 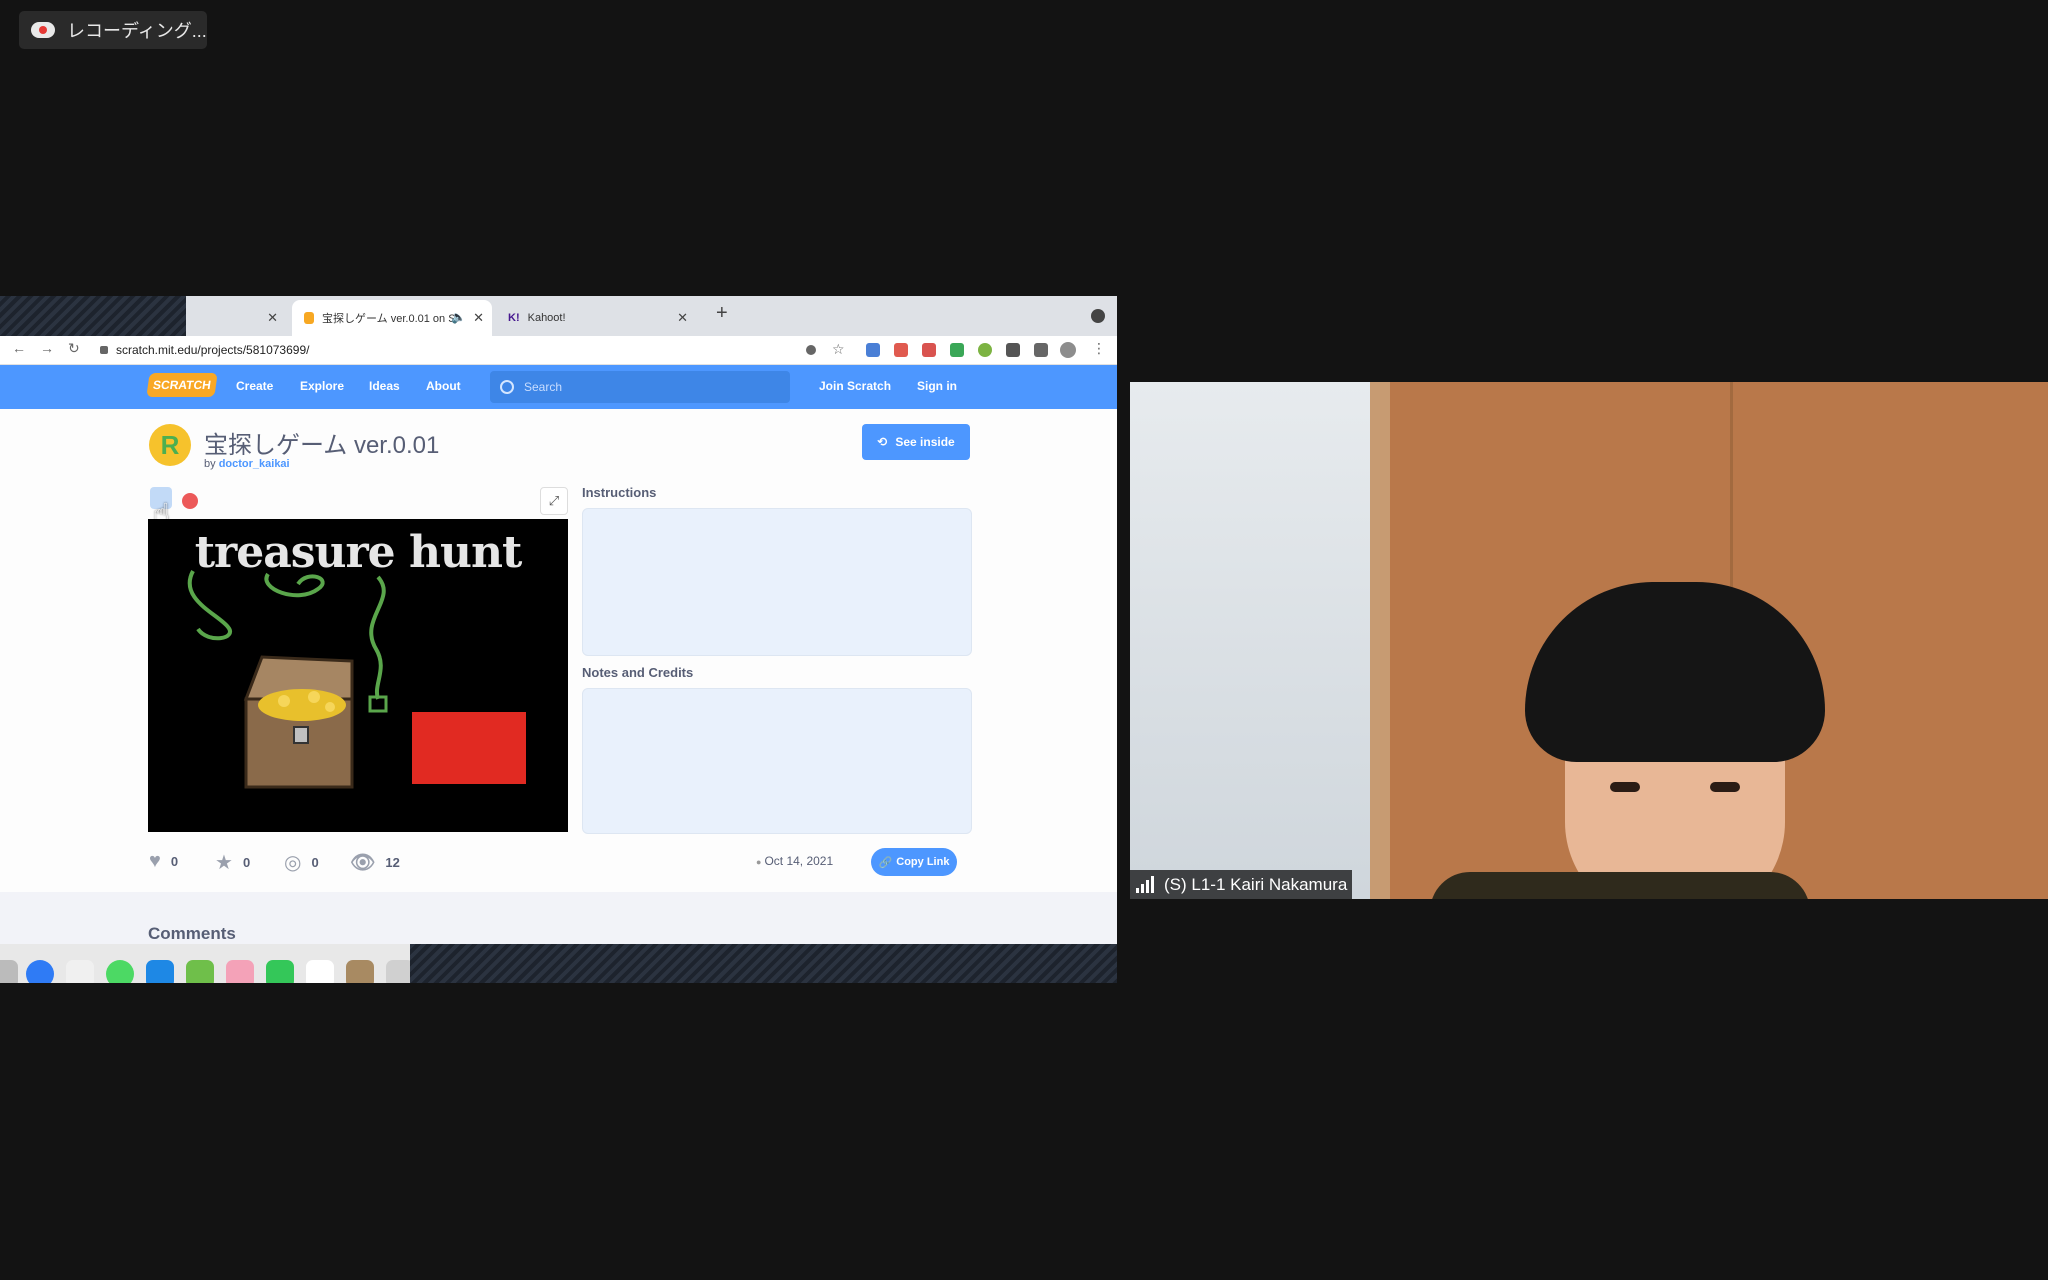 I want to click on remix-arrows-icon: ⟲, so click(x=882, y=442).